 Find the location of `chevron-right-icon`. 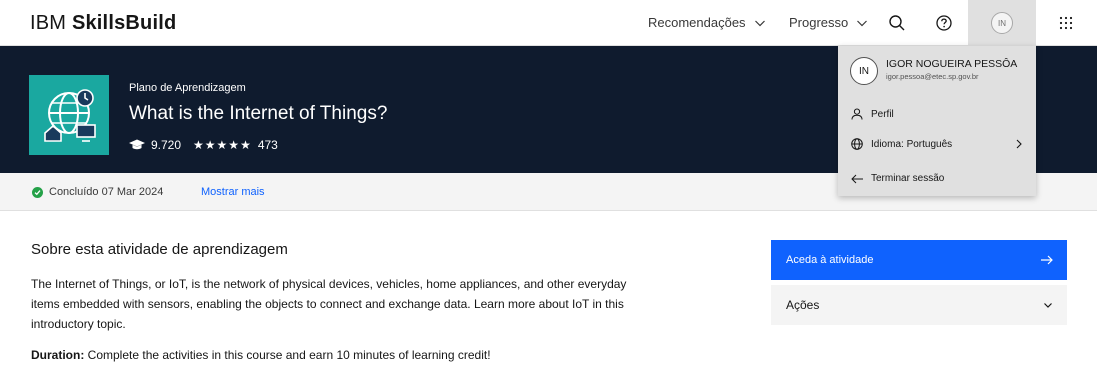

chevron-right-icon is located at coordinates (1019, 144).